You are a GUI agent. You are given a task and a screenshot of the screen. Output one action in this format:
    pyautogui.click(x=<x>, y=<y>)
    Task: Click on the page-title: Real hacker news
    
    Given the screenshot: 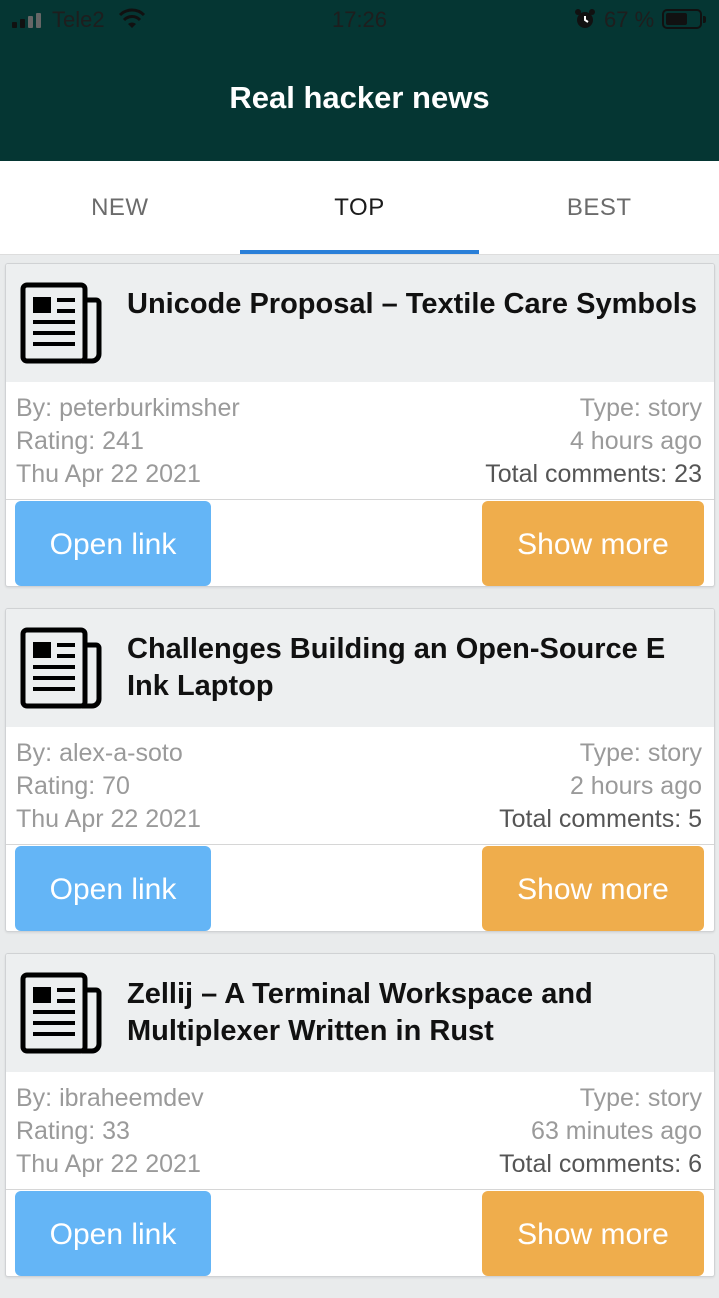 What is the action you would take?
    pyautogui.click(x=359, y=97)
    